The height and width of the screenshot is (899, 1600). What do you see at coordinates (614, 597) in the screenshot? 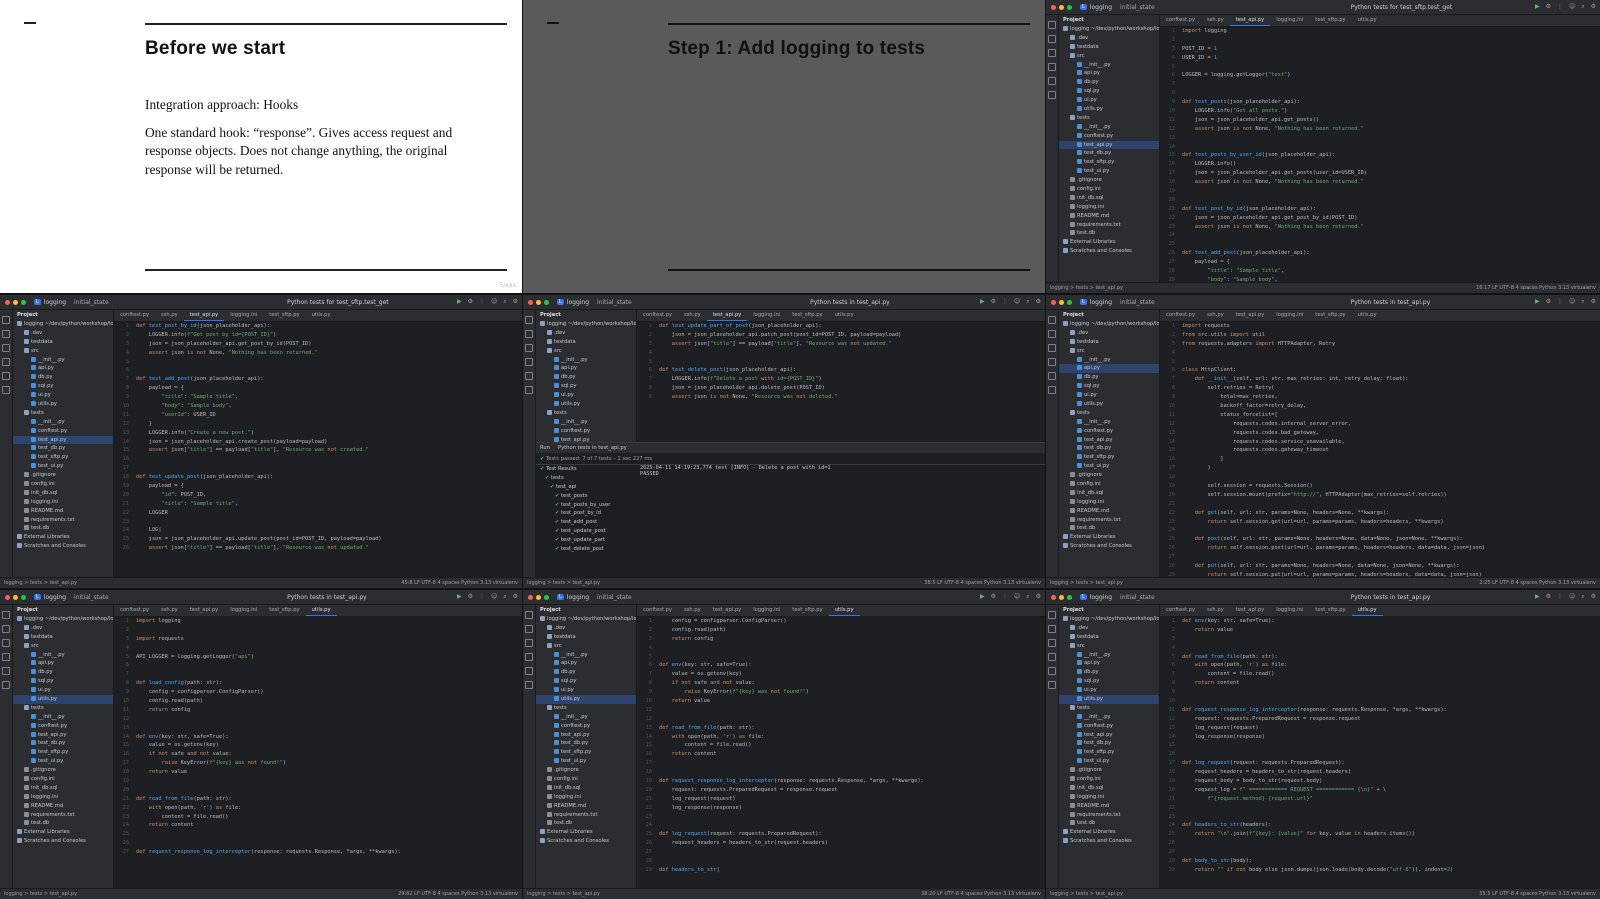
I see `branch-switcher: initial_state` at bounding box center [614, 597].